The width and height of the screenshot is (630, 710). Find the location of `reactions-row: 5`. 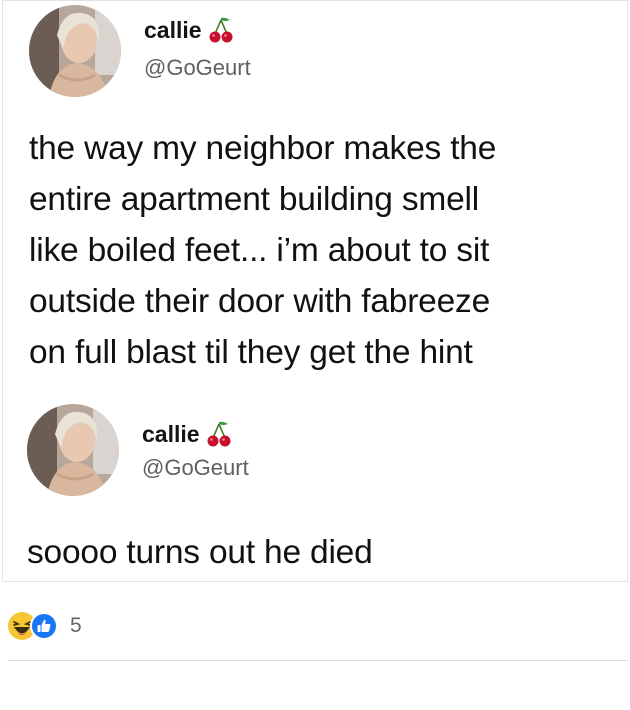

reactions-row: 5 is located at coordinates (45, 626).